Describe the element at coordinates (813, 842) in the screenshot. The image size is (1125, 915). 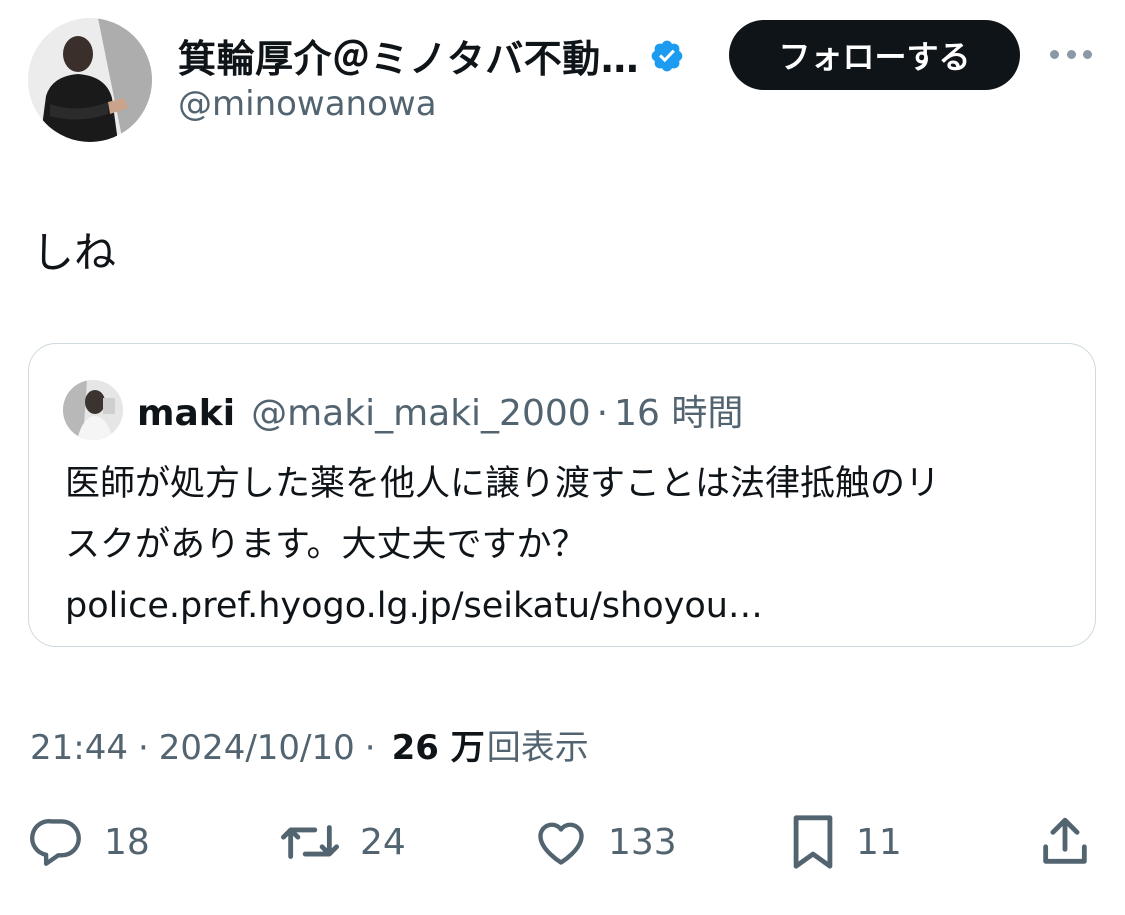
I see `bookmark-icon` at that location.